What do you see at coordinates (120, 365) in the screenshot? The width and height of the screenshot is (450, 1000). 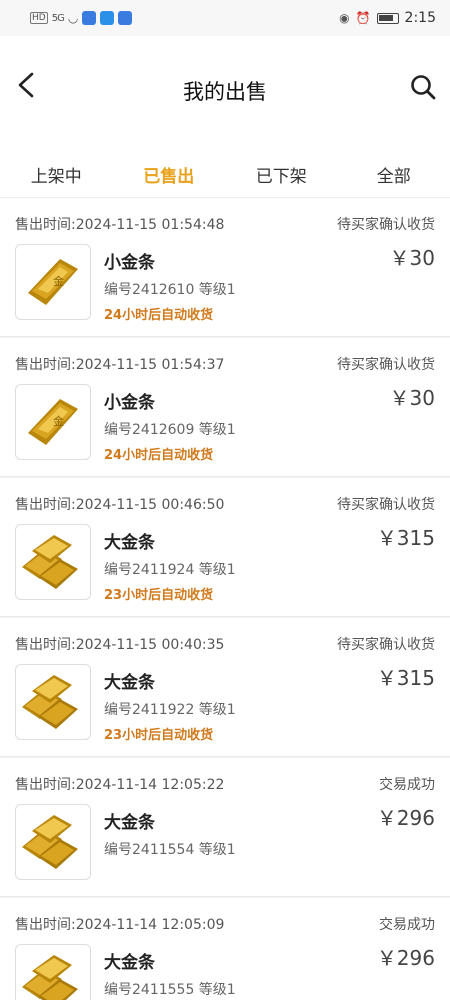 I see `sold-time: 售出时间:2024-11-15 01:54:37` at bounding box center [120, 365].